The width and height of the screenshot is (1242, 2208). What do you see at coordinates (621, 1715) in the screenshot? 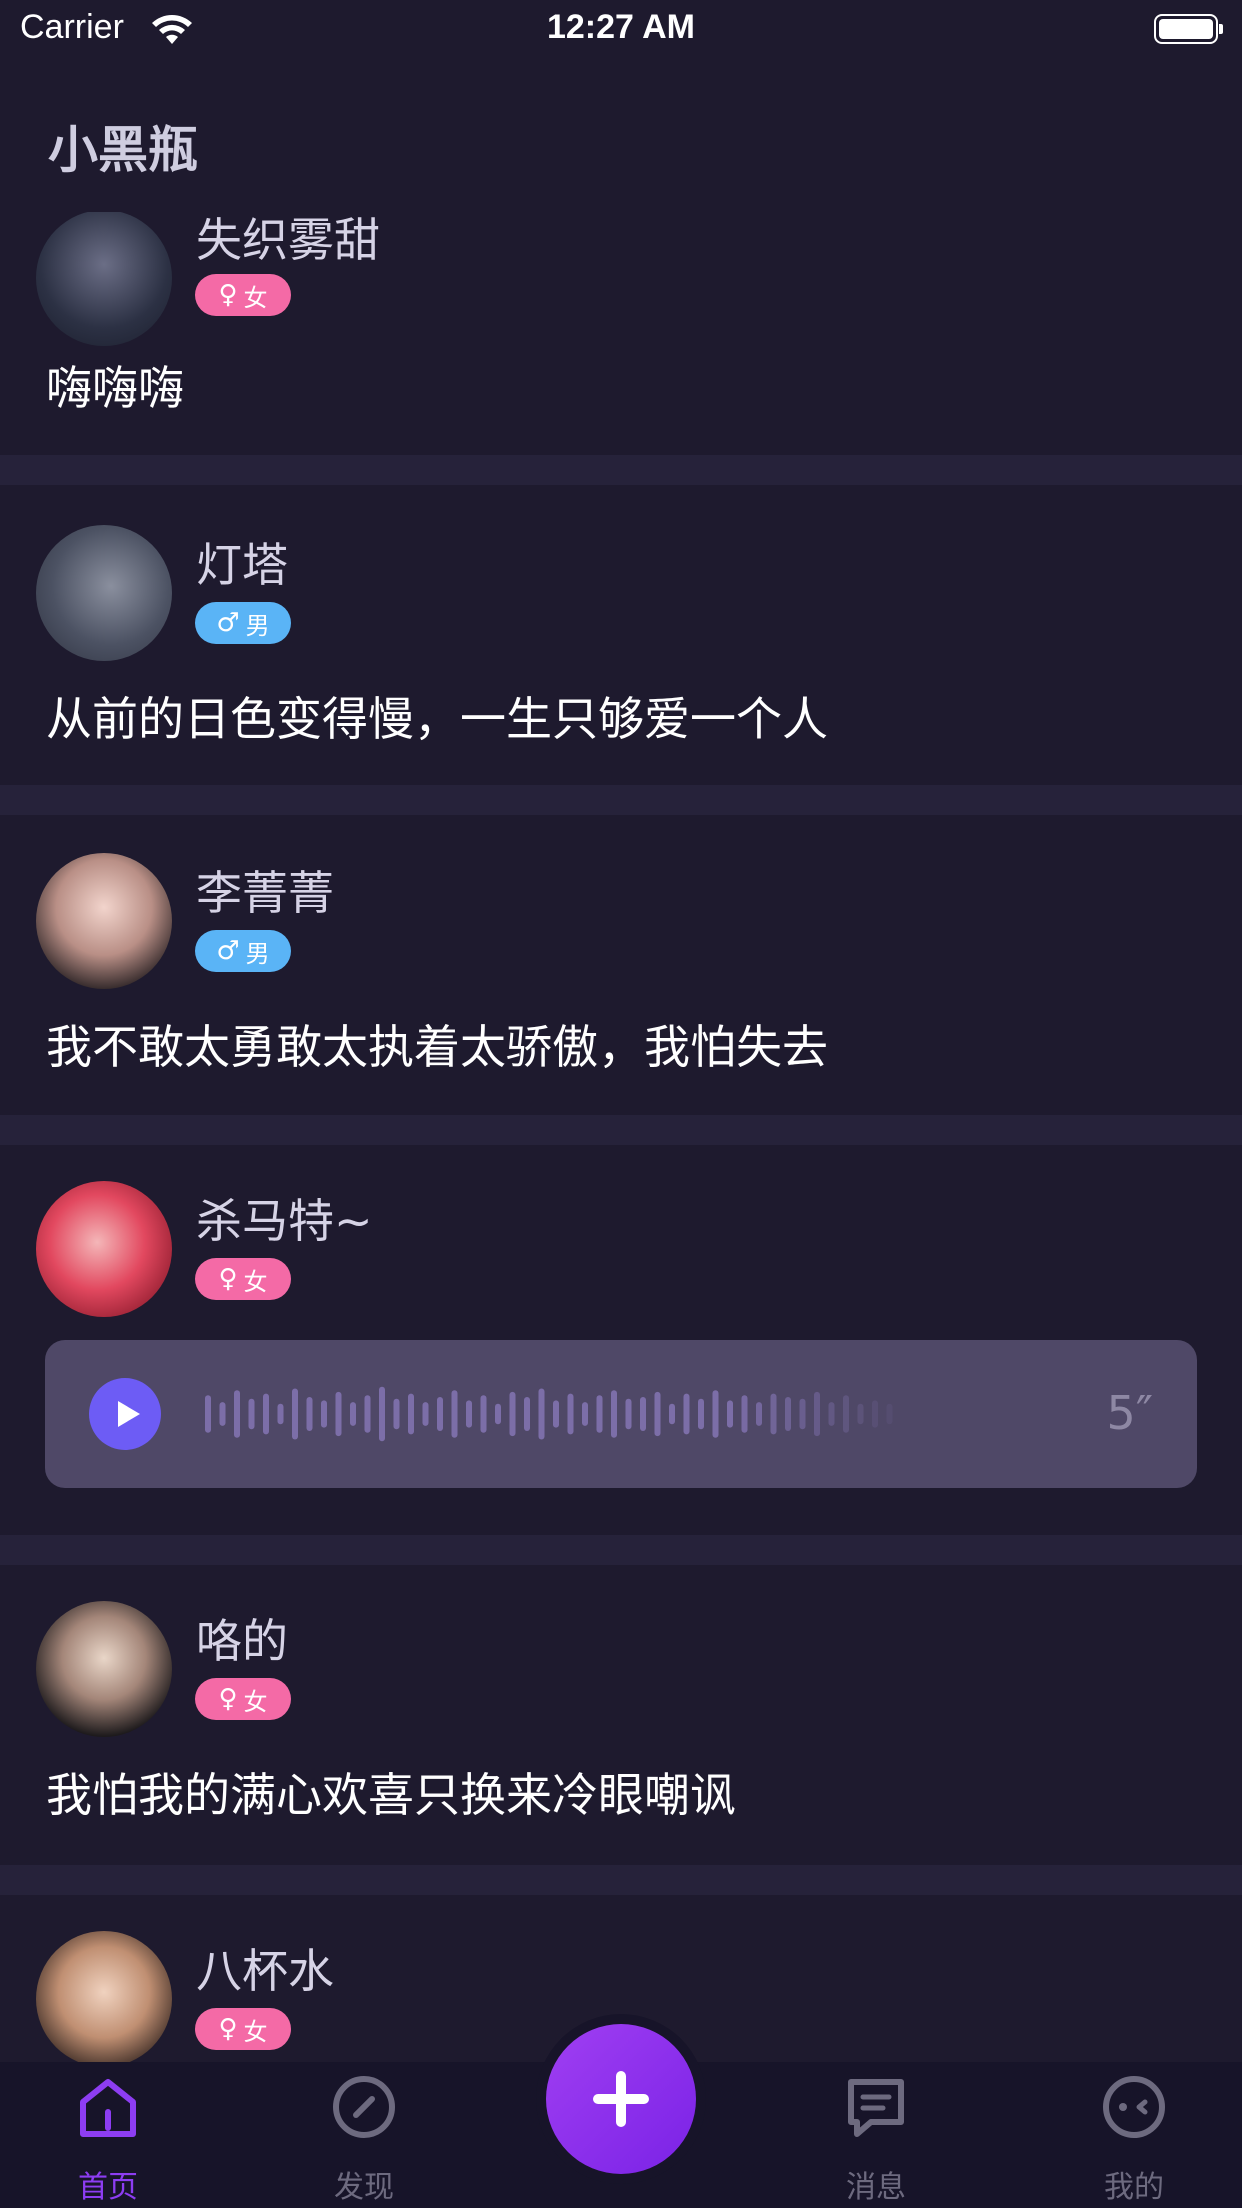
I see `post-card: 咯的 ♀ 女 我怕我的满心欢喜只换来冷眼嘲讽` at bounding box center [621, 1715].